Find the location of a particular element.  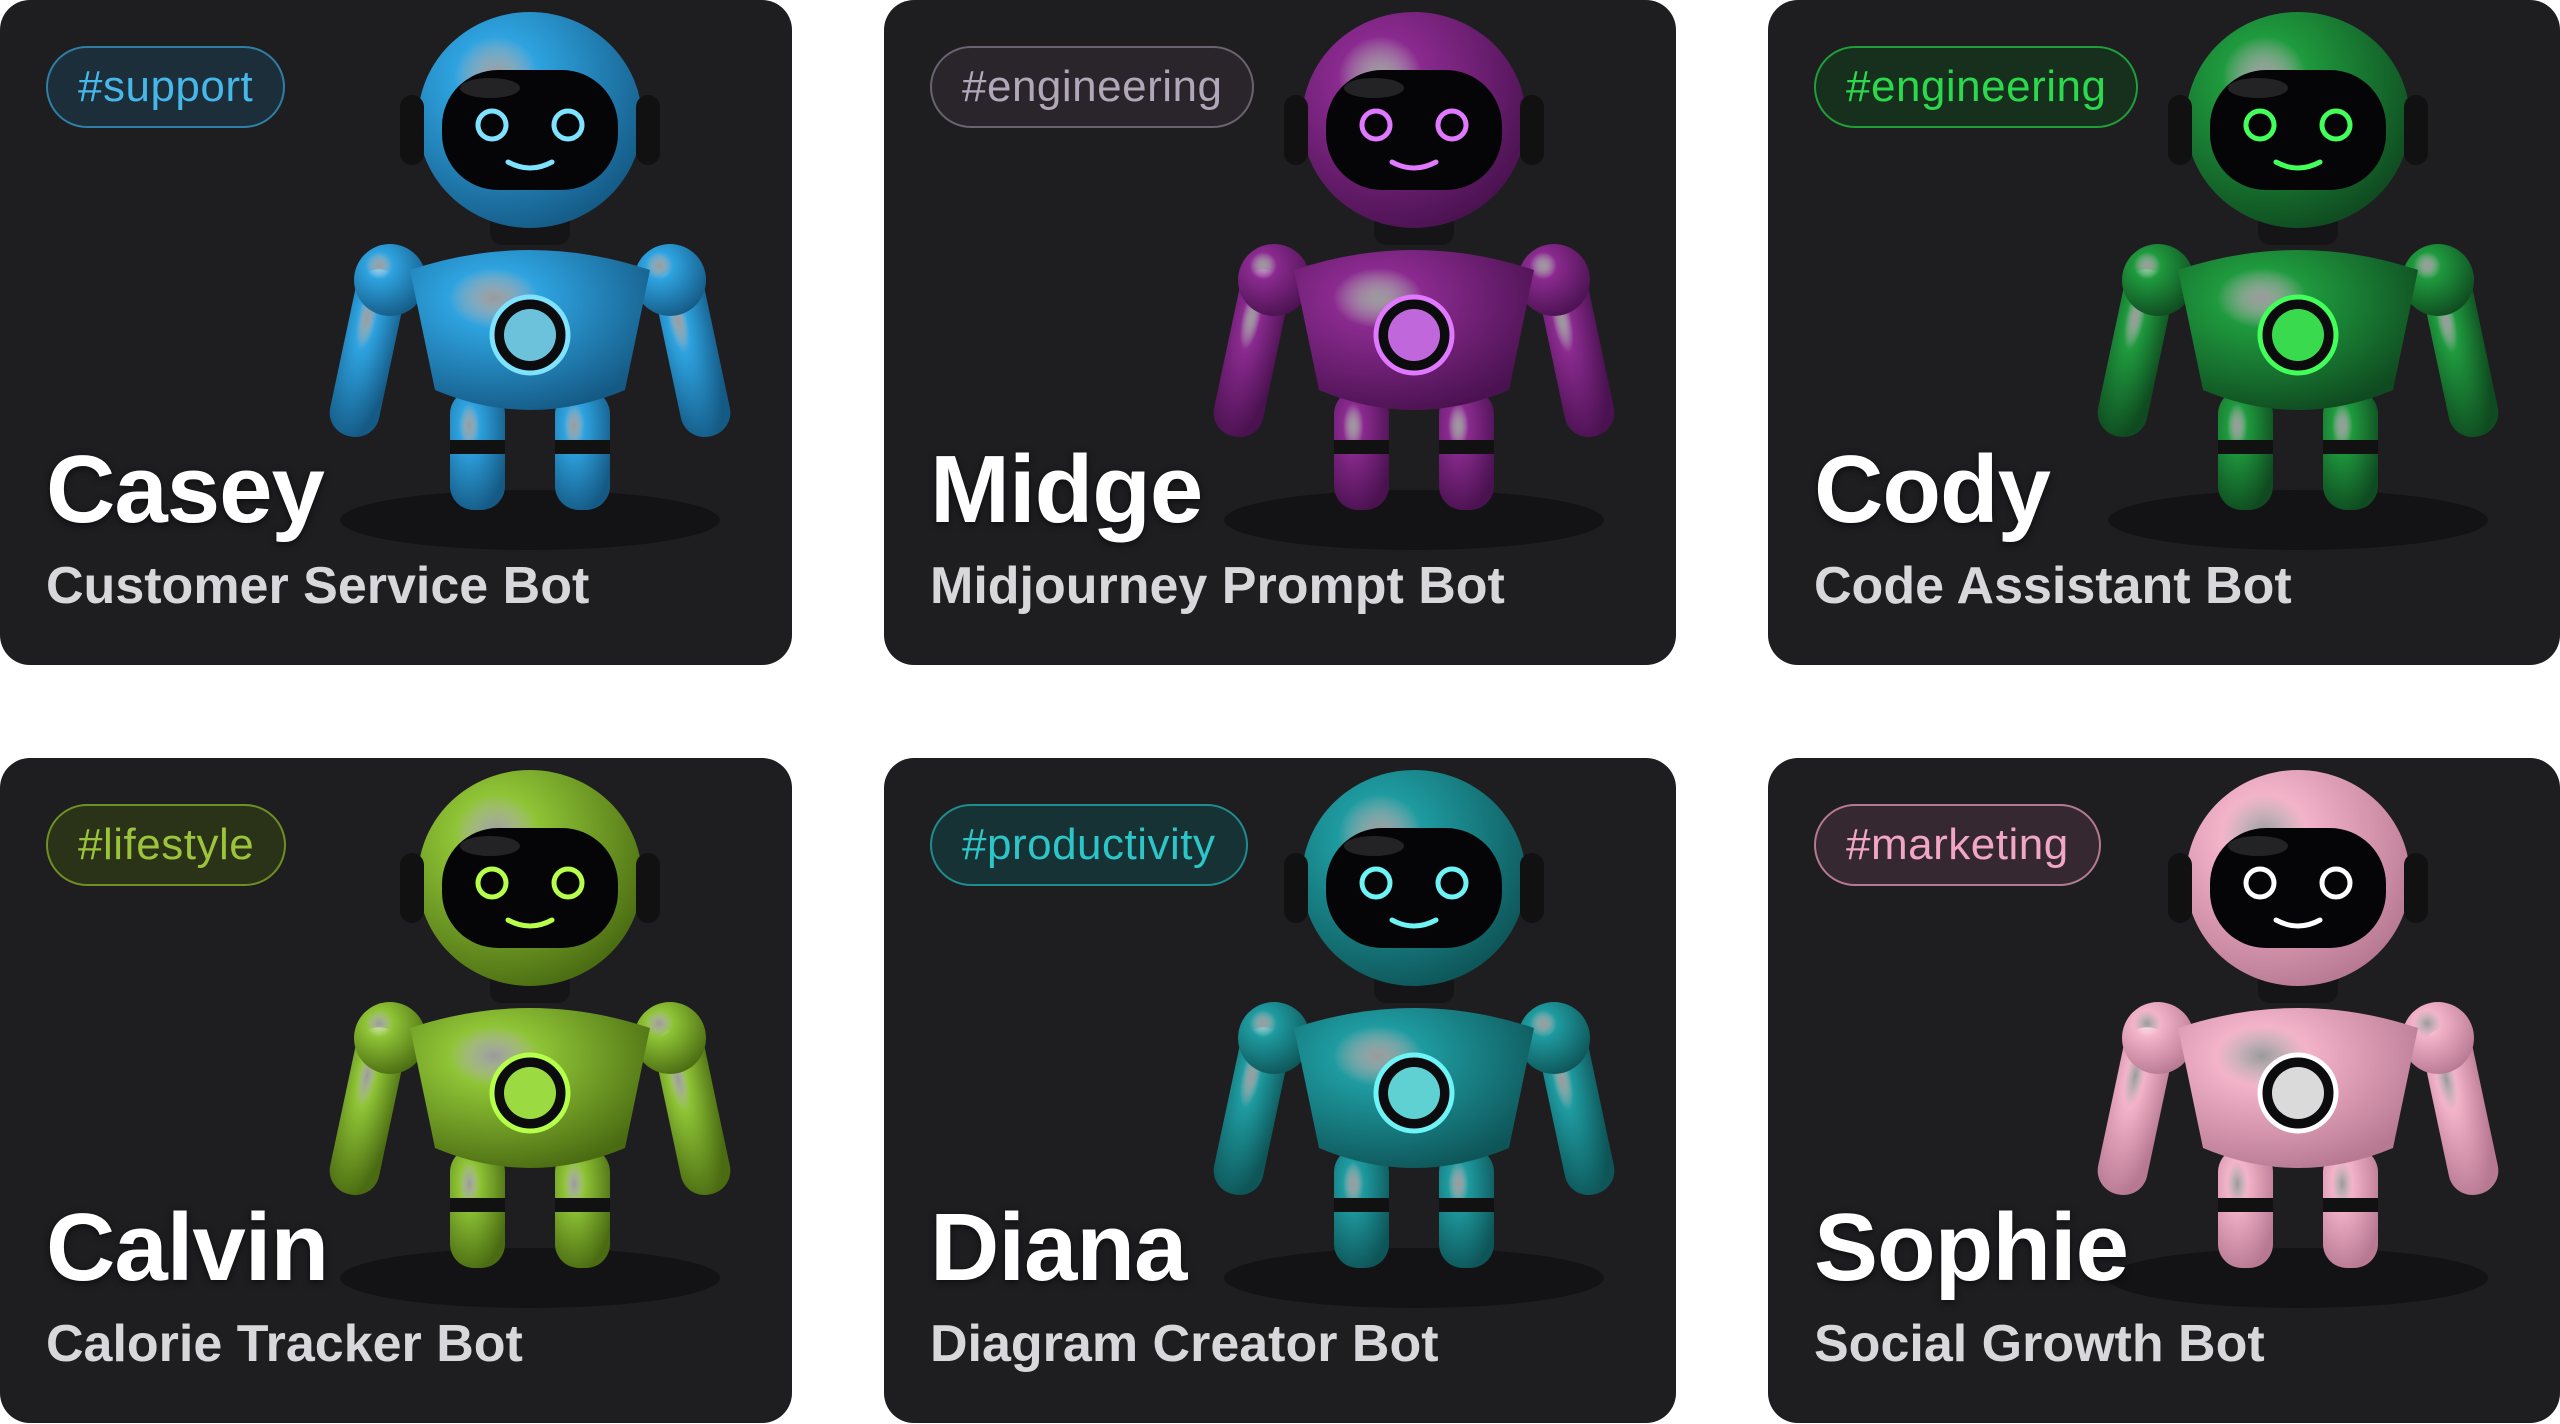

bot-name: Calvin is located at coordinates (187, 1247).